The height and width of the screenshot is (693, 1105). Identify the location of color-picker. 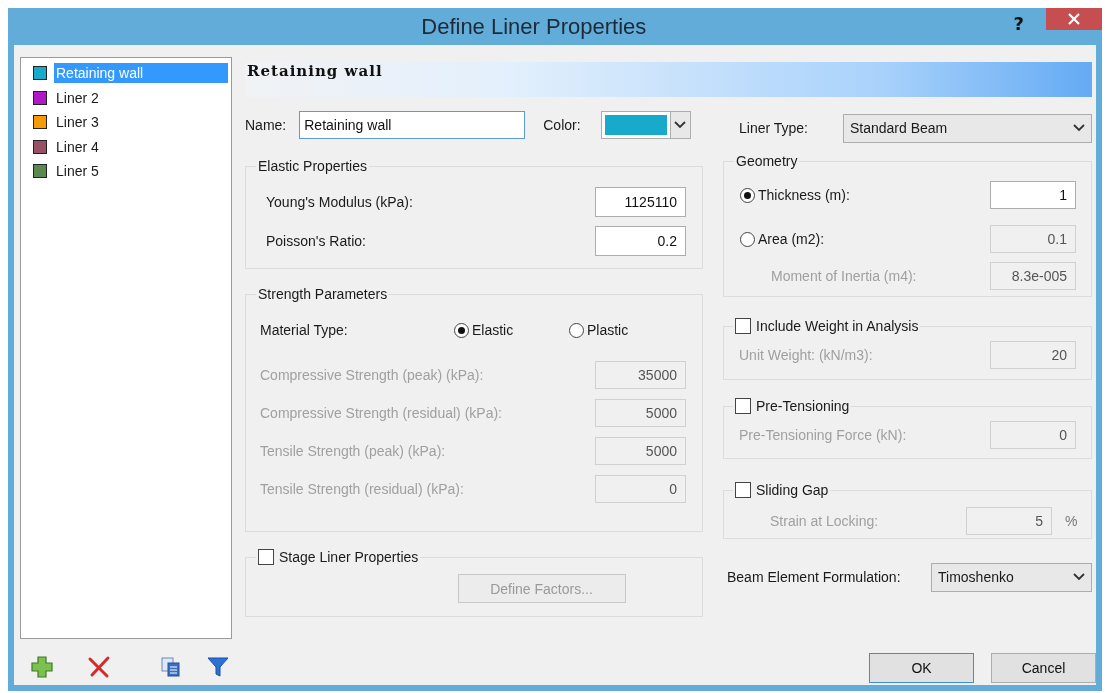
(645, 125).